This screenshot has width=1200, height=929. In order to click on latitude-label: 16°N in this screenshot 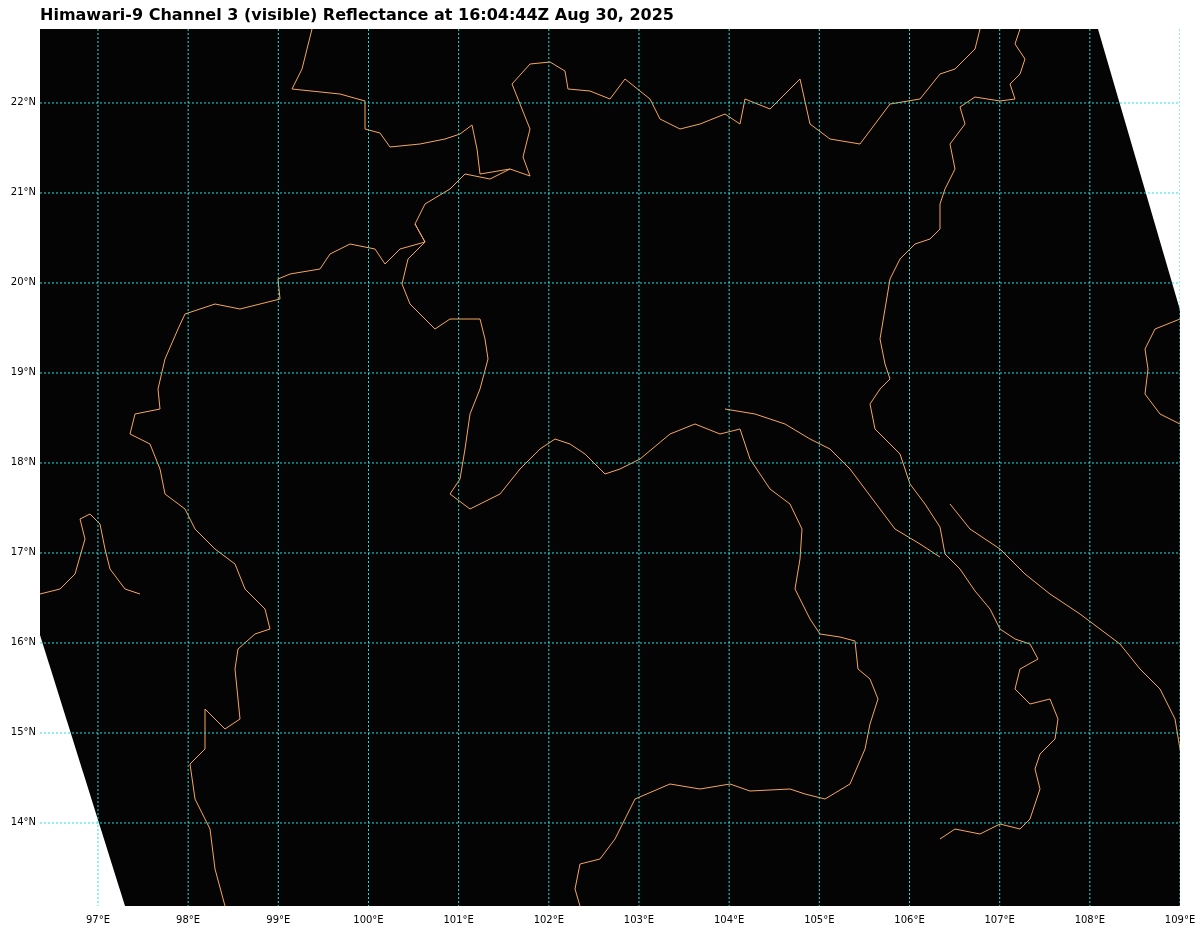, I will do `click(22, 641)`.